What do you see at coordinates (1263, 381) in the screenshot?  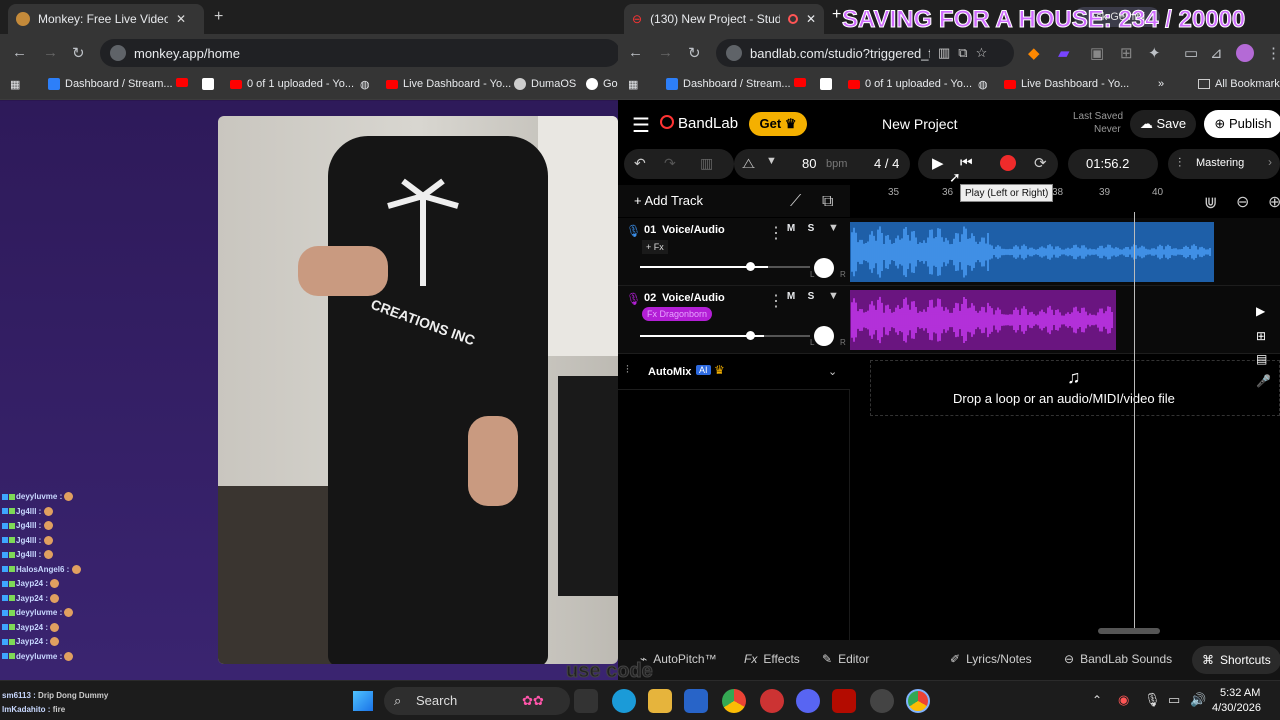 I see `rail-mic-icon: 🎤` at bounding box center [1263, 381].